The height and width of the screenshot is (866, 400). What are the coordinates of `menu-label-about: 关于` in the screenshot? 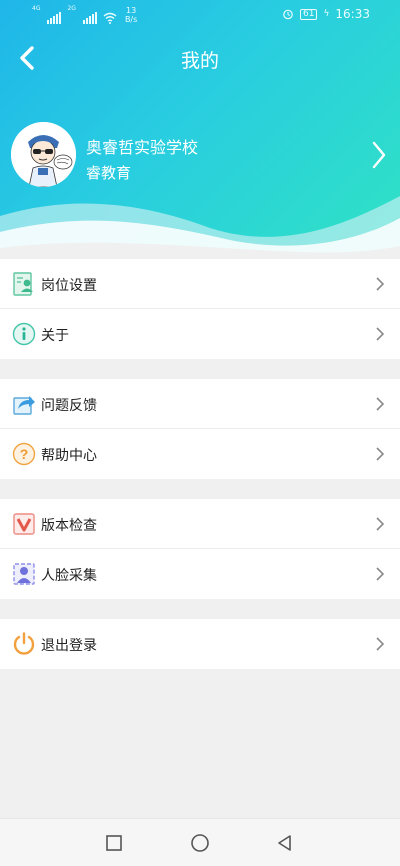 It's located at (55, 336).